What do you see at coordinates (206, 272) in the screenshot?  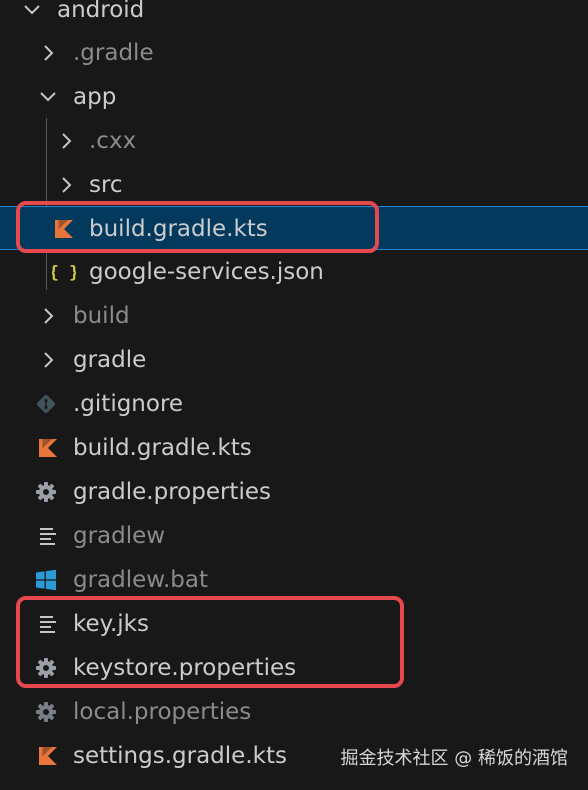 I see `tree-item-label: google-services.json` at bounding box center [206, 272].